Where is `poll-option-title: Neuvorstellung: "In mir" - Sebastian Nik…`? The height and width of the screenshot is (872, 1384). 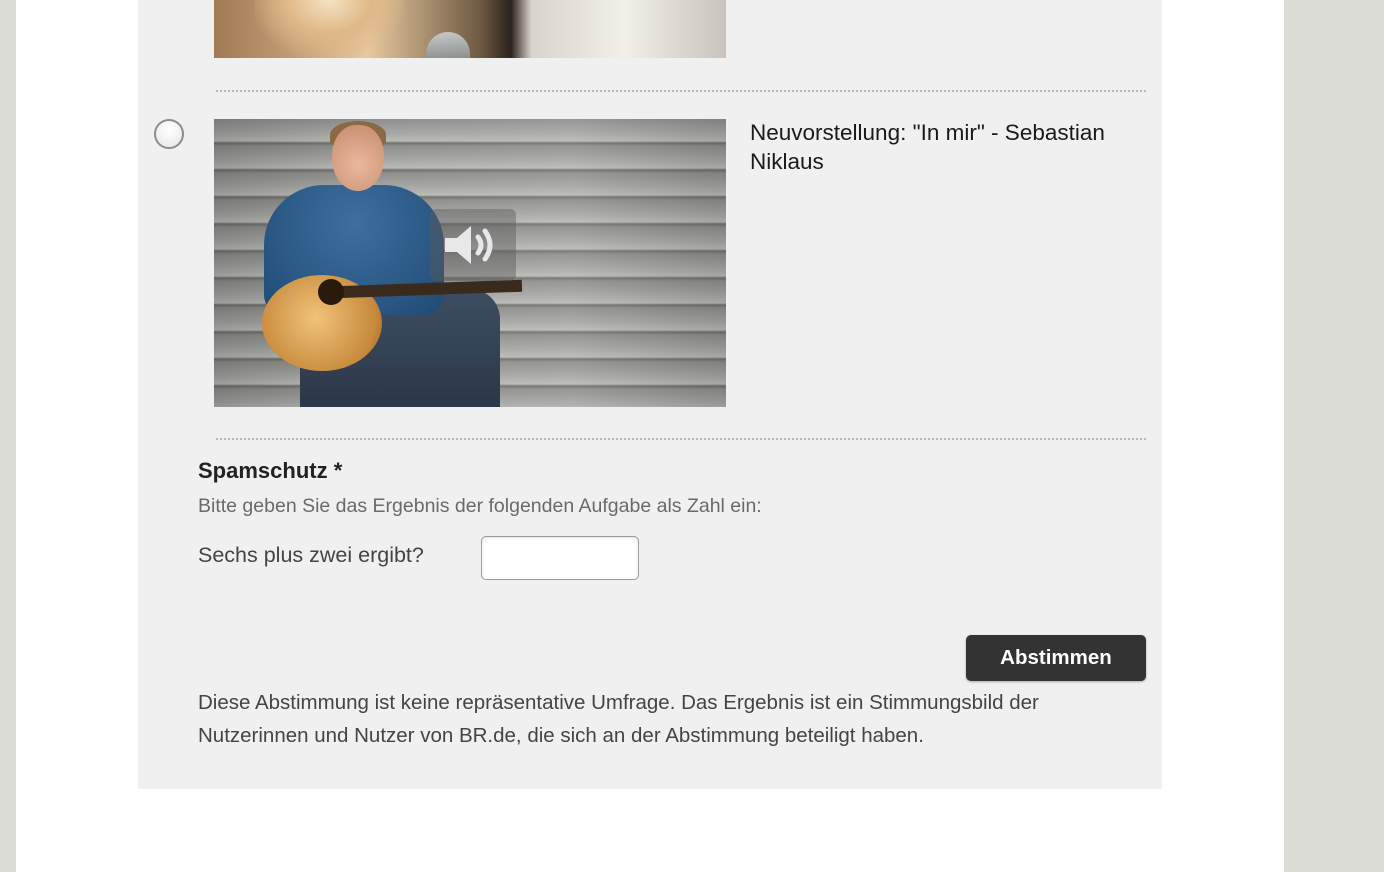
poll-option-title: Neuvorstellung: "In mir" - Sebastian Nik… is located at coordinates (927, 147).